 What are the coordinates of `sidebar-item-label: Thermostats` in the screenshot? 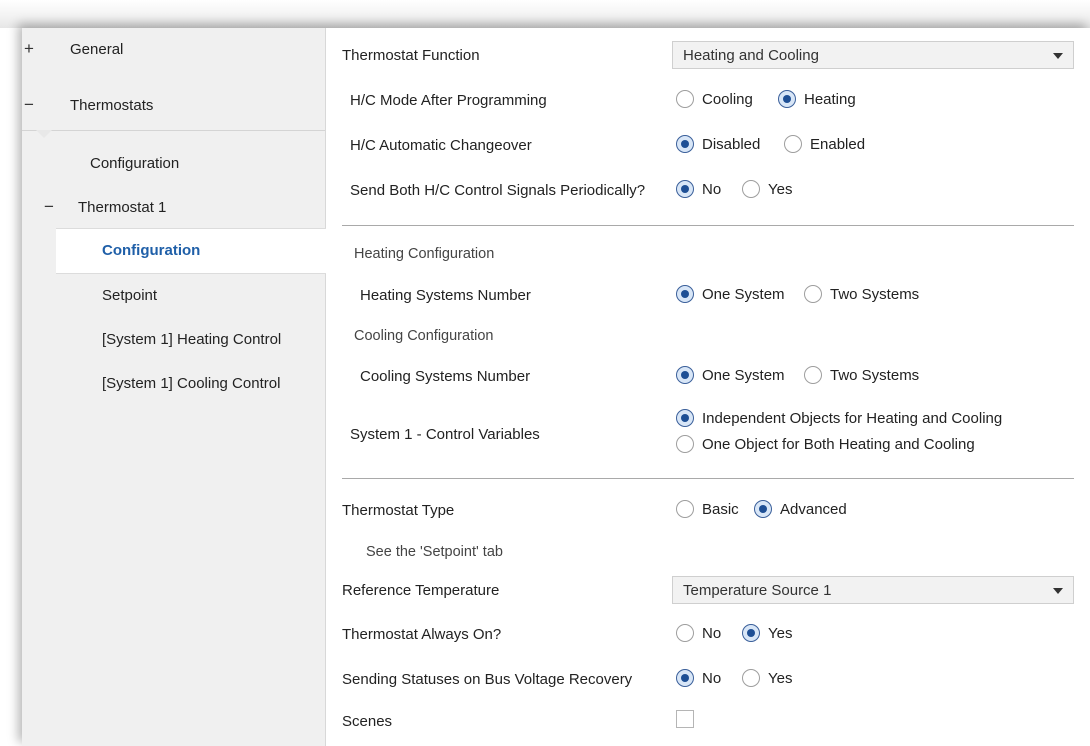 It's located at (112, 105).